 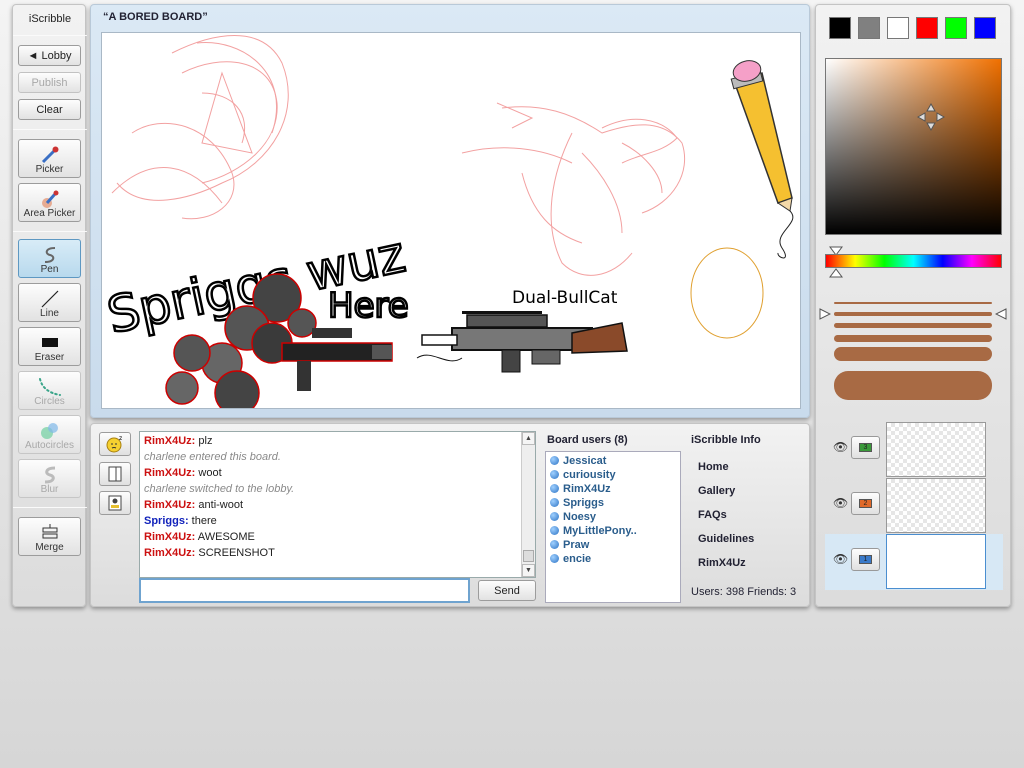 I want to click on gun-drawing, so click(x=522, y=342).